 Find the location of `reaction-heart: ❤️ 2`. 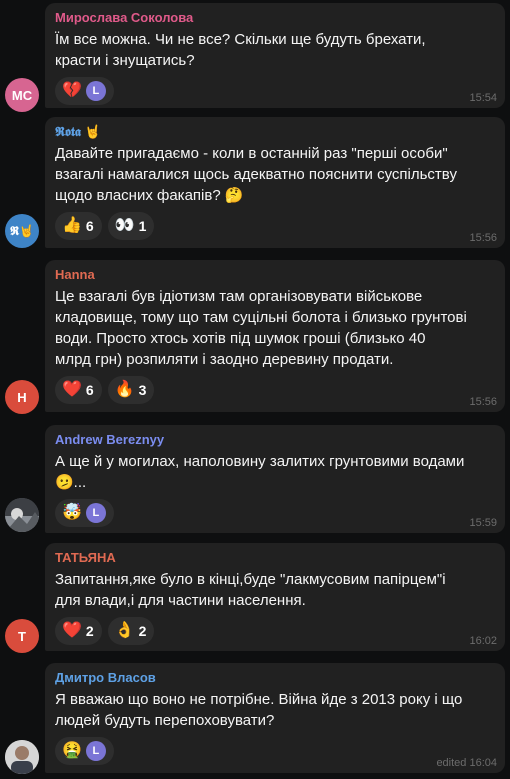

reaction-heart: ❤️ 2 is located at coordinates (78, 631).